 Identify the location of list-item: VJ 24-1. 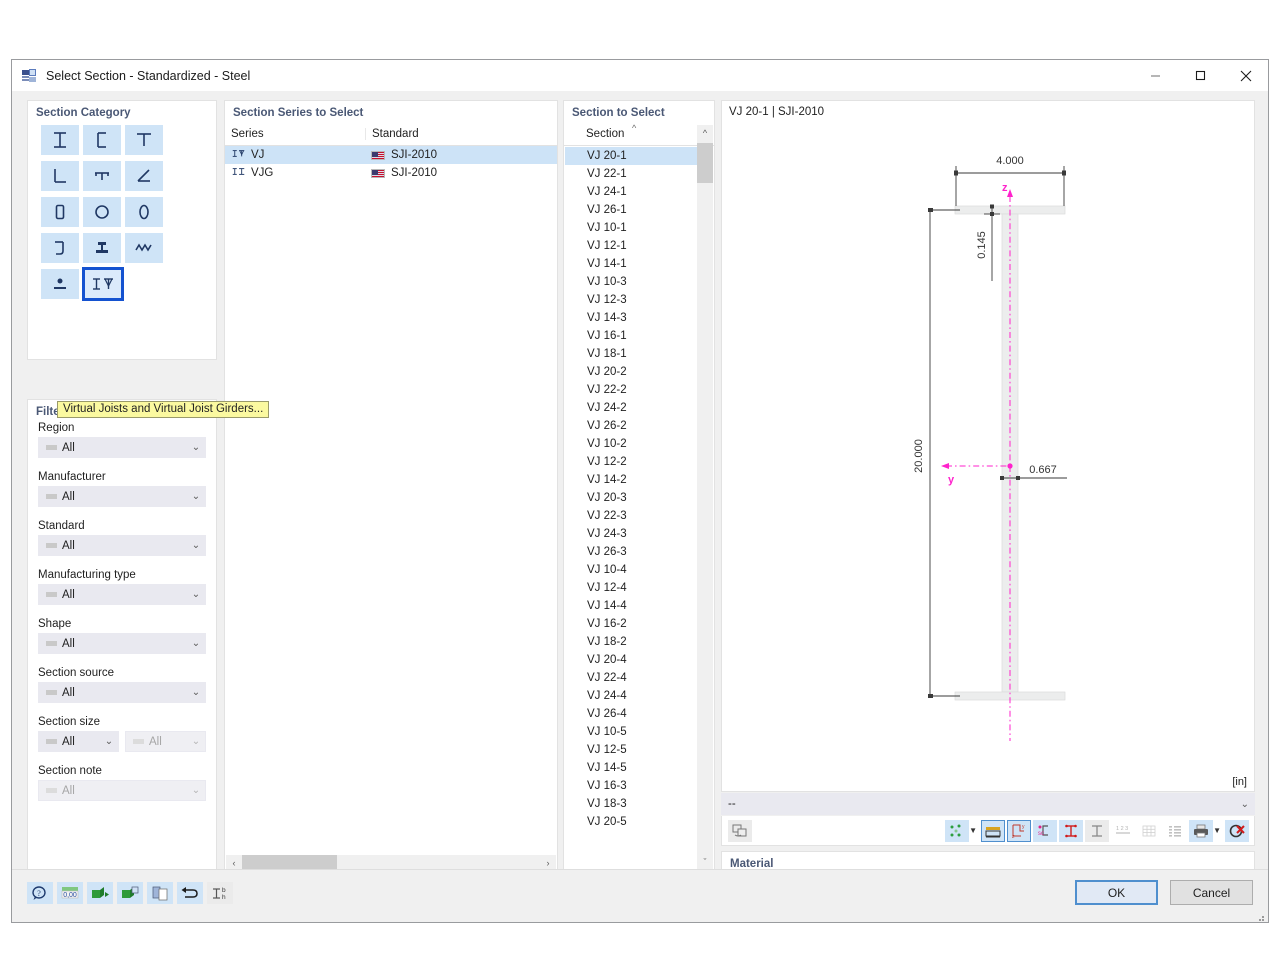
(631, 192).